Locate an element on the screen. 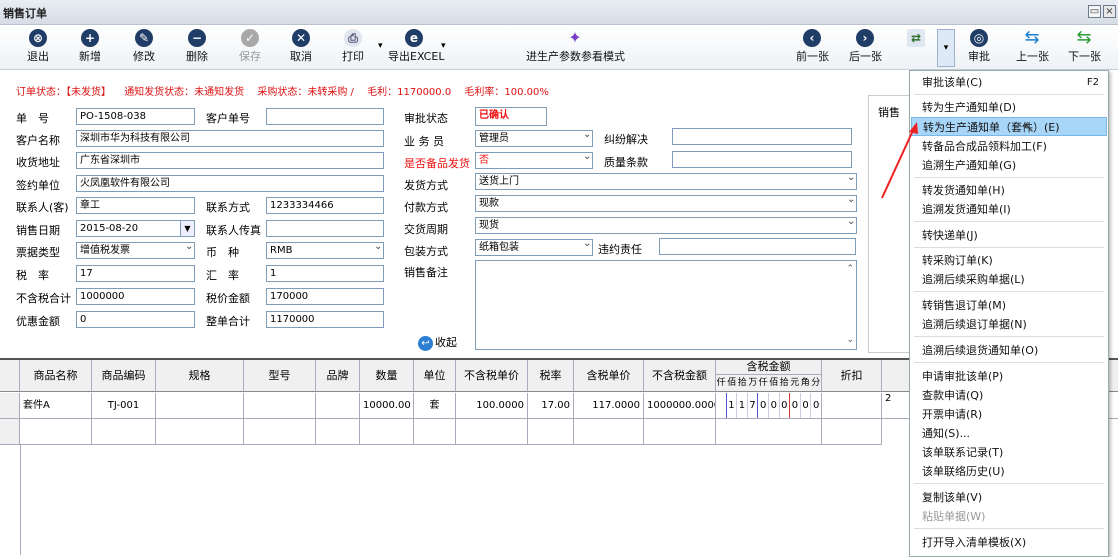 The width and height of the screenshot is (1118, 557). cell-code: TJ-001 is located at coordinates (124, 406).